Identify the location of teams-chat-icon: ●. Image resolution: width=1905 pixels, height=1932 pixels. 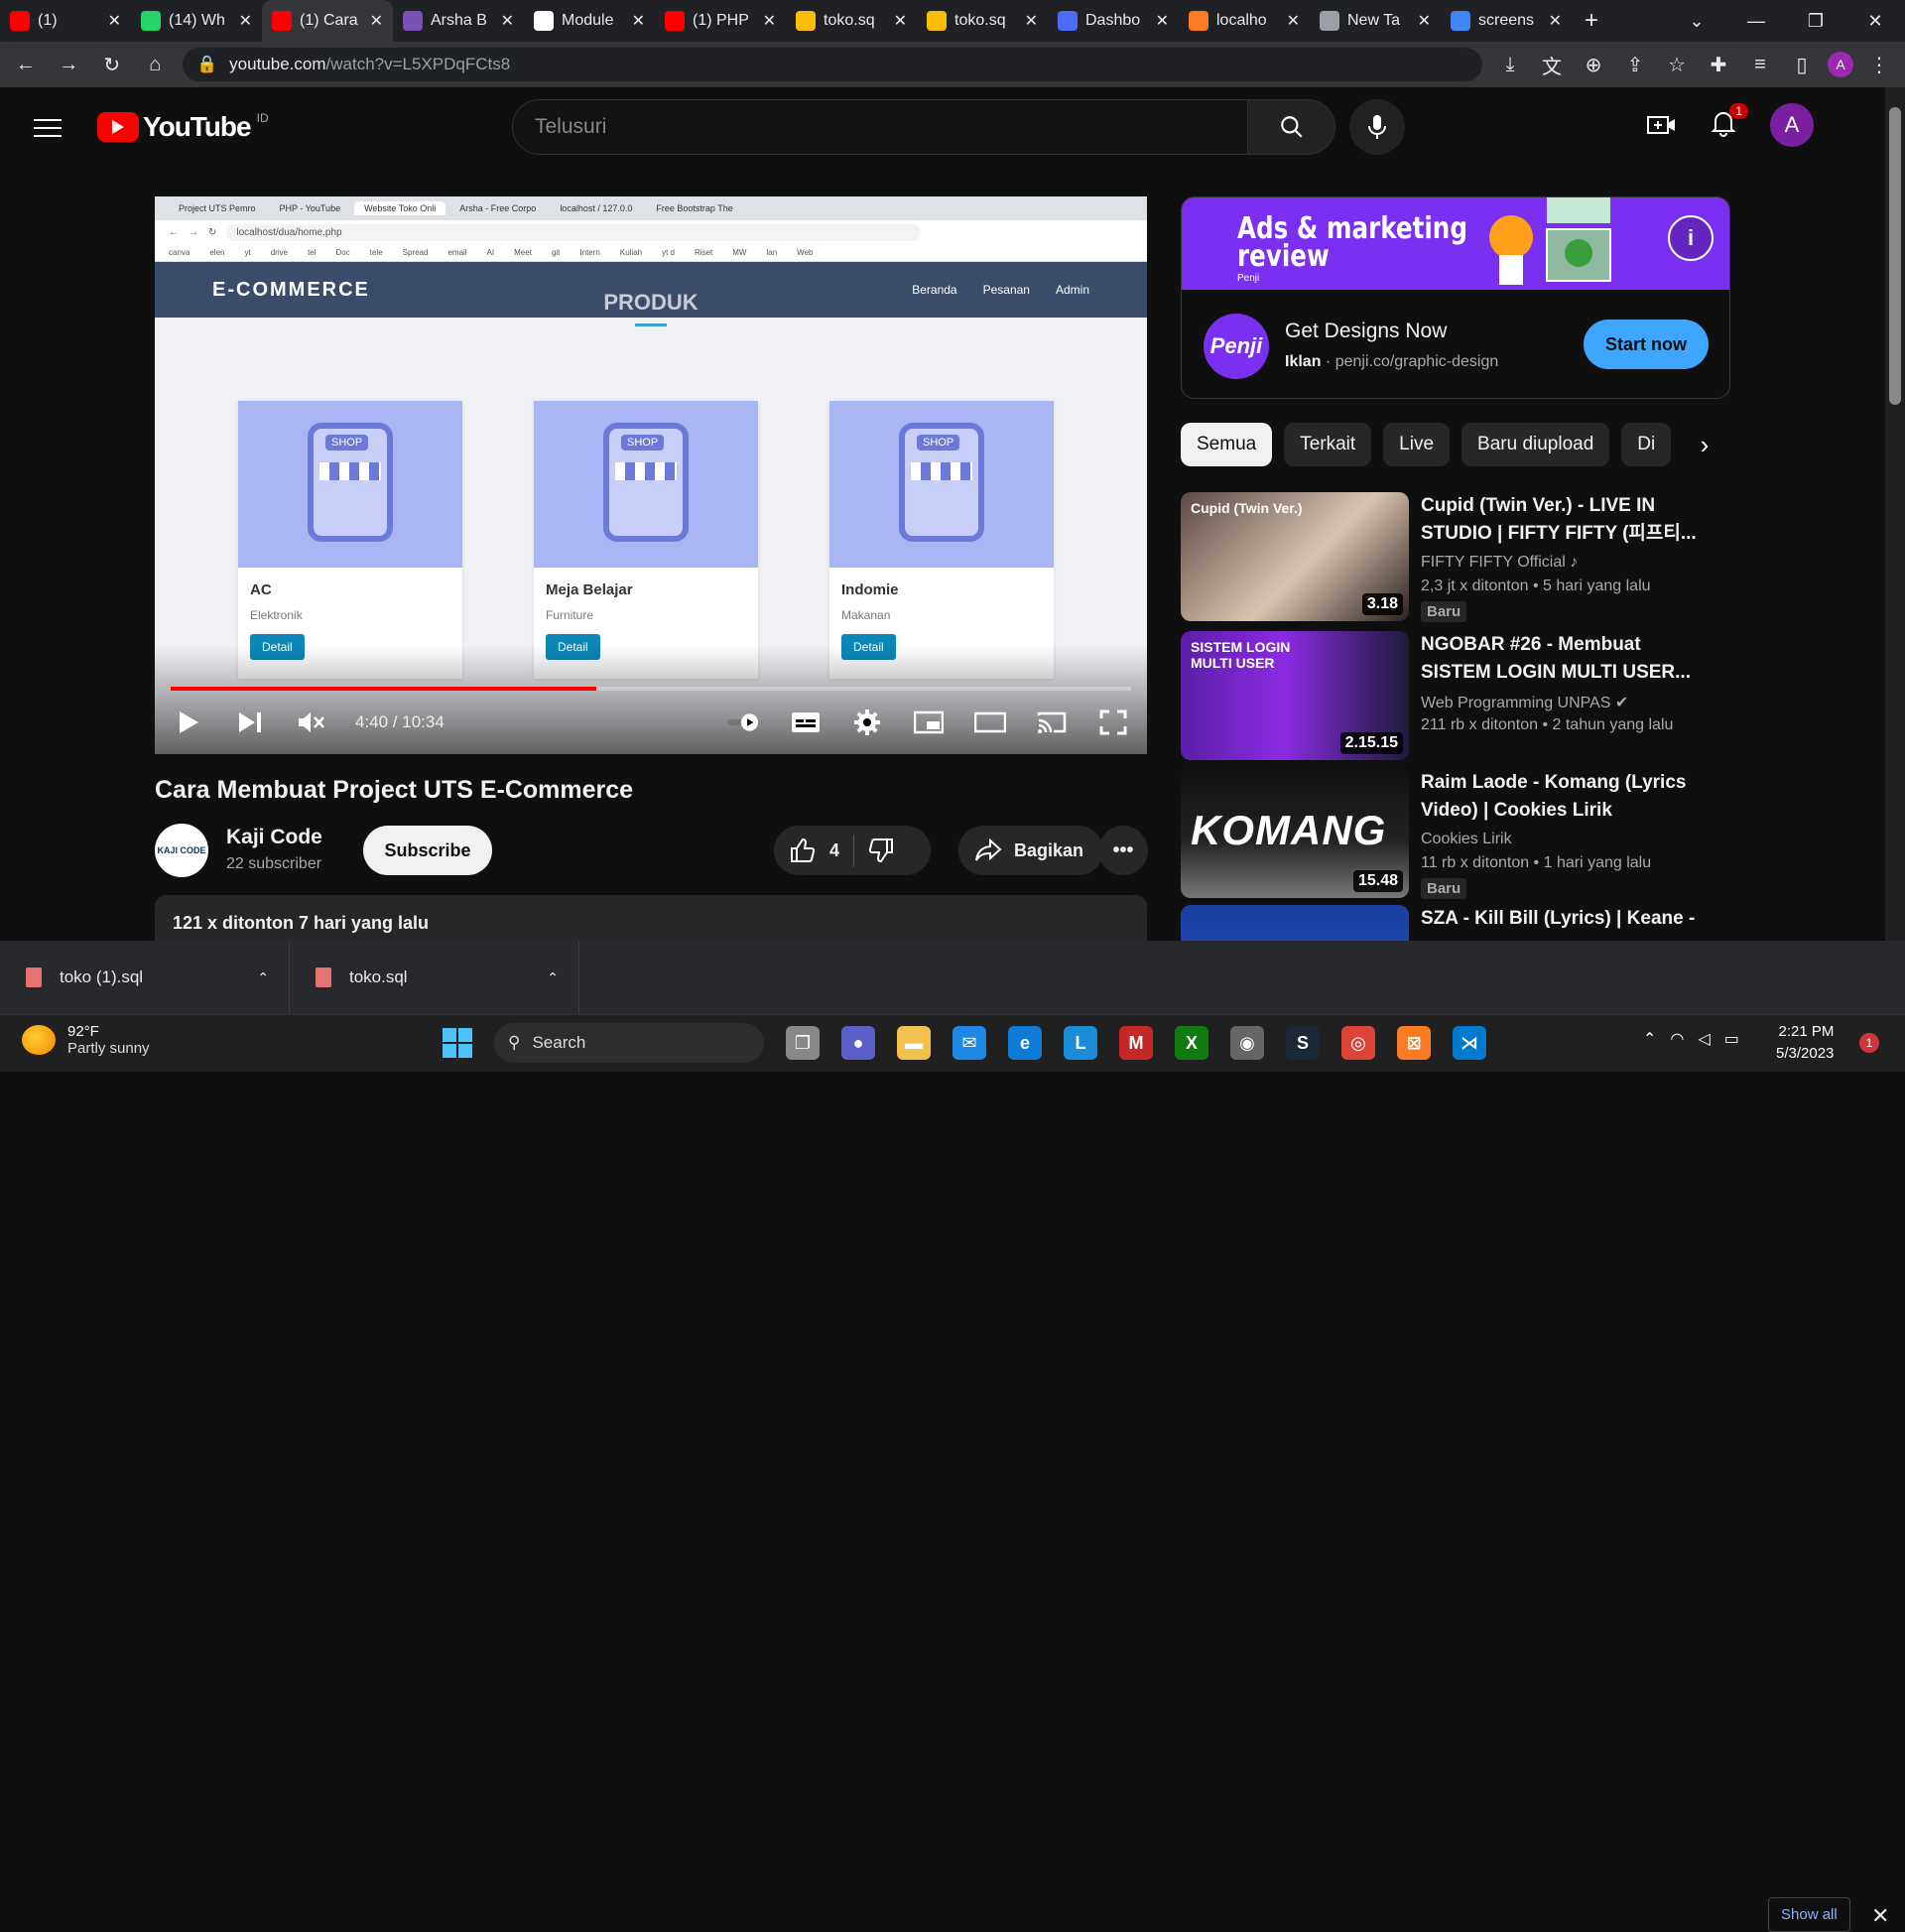
(858, 1043).